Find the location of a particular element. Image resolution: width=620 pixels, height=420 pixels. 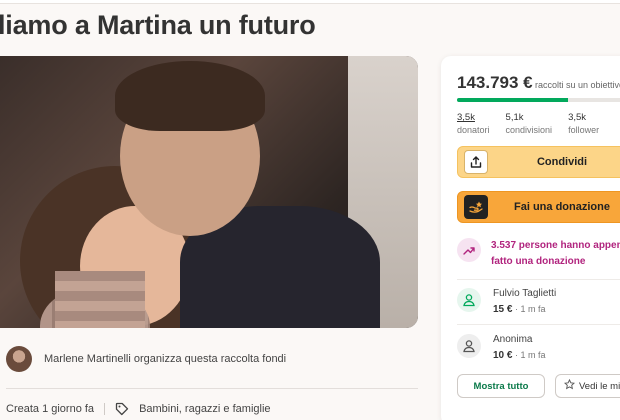

donor-meta: 10 € · 1 m fa is located at coordinates (519, 355).